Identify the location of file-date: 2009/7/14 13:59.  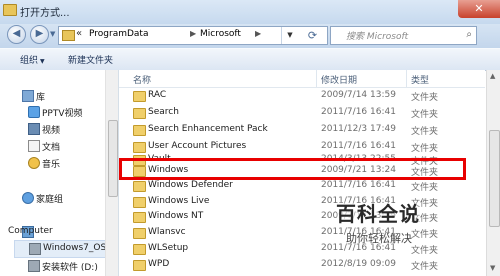
(358, 95).